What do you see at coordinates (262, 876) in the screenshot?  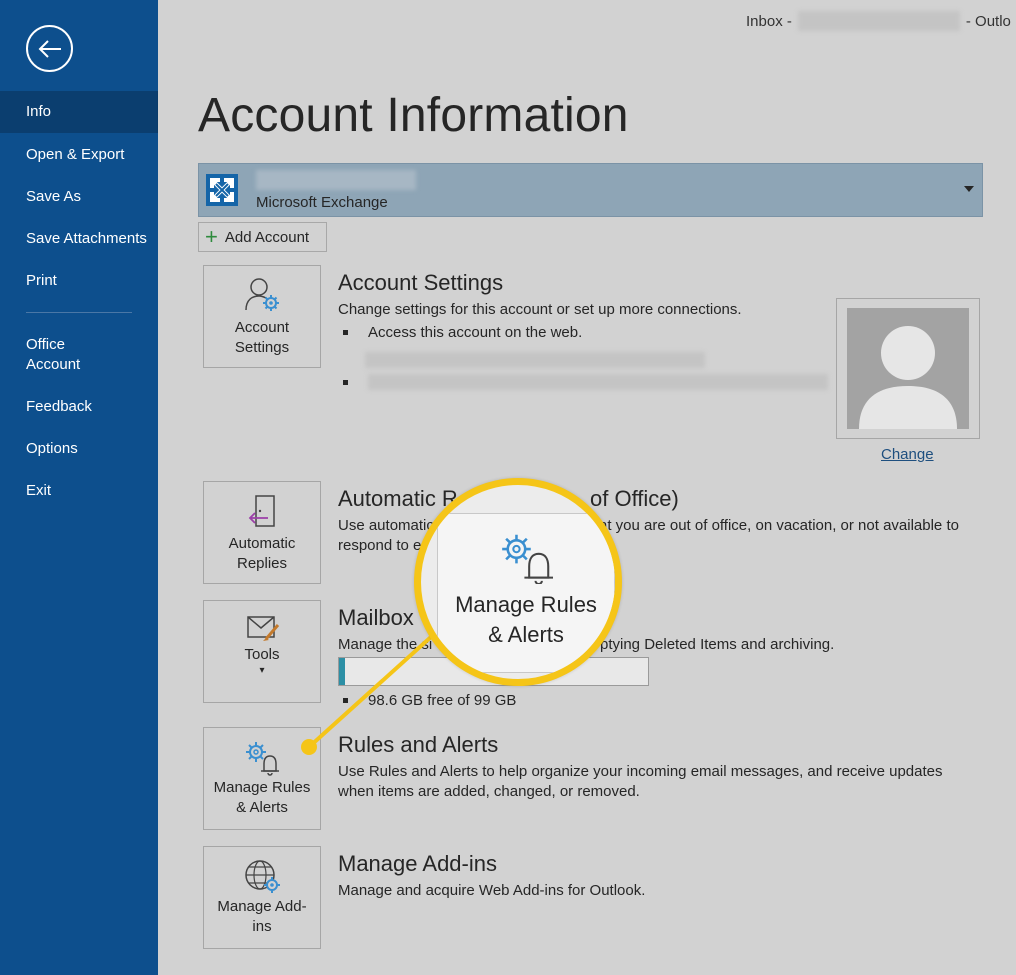 I see `globe-gear-icon` at bounding box center [262, 876].